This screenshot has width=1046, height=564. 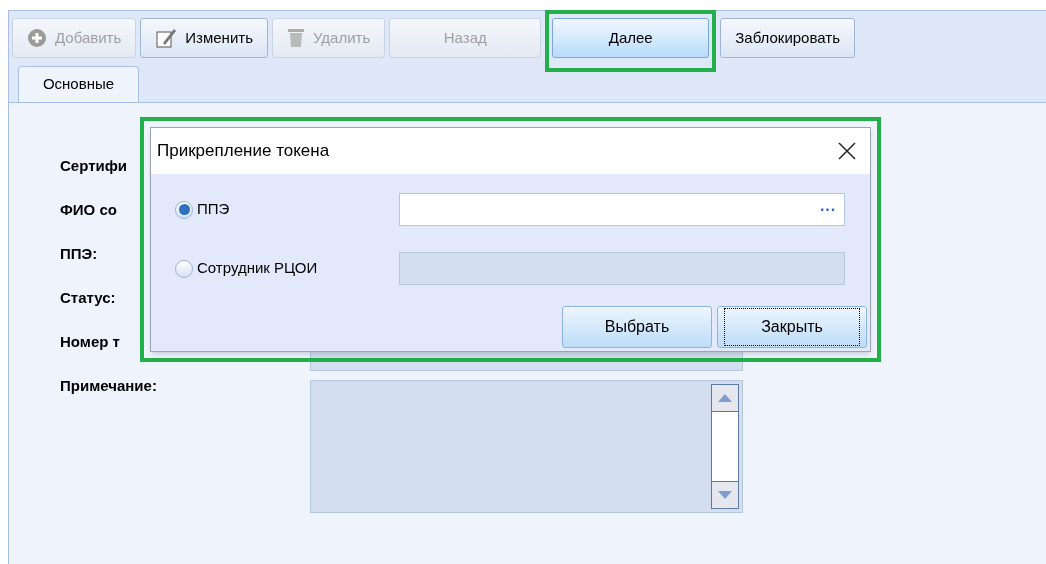 I want to click on dialog-button: Выбрать, so click(x=637, y=327).